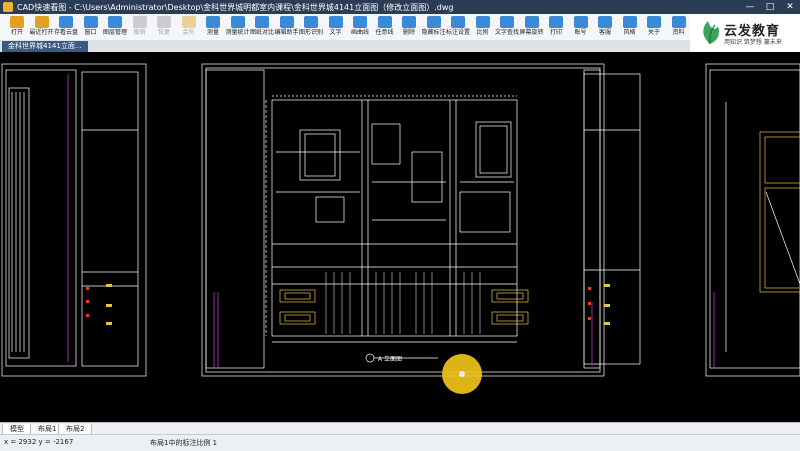  I want to click on right-drawing-sheet, so click(752, 220).